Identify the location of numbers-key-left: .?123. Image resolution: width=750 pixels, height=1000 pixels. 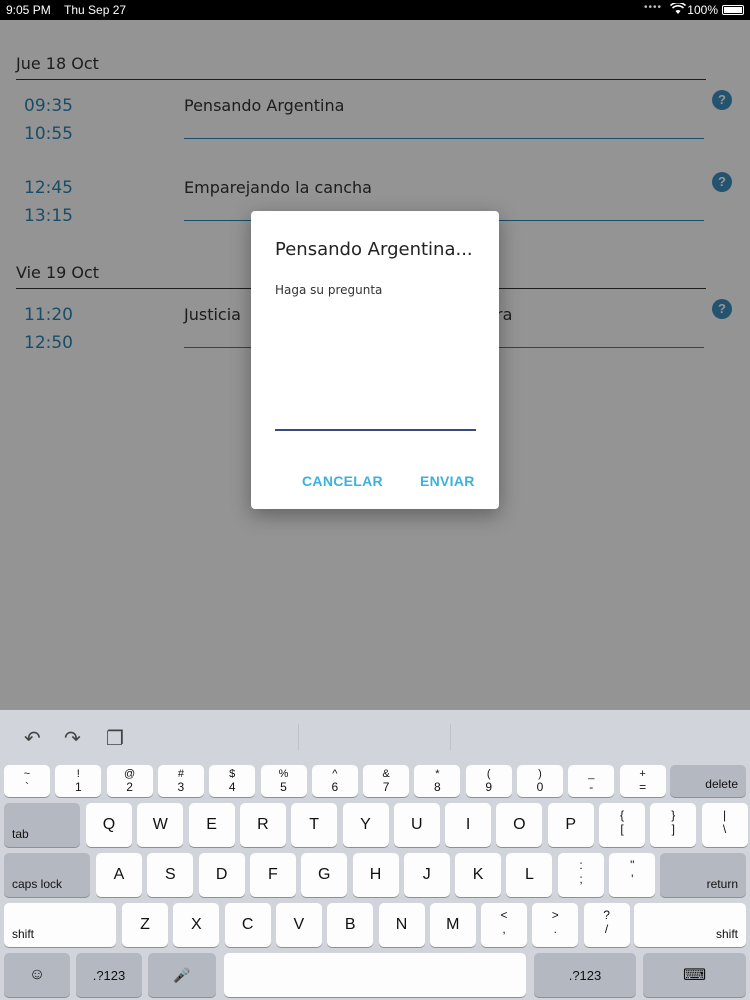
(109, 975).